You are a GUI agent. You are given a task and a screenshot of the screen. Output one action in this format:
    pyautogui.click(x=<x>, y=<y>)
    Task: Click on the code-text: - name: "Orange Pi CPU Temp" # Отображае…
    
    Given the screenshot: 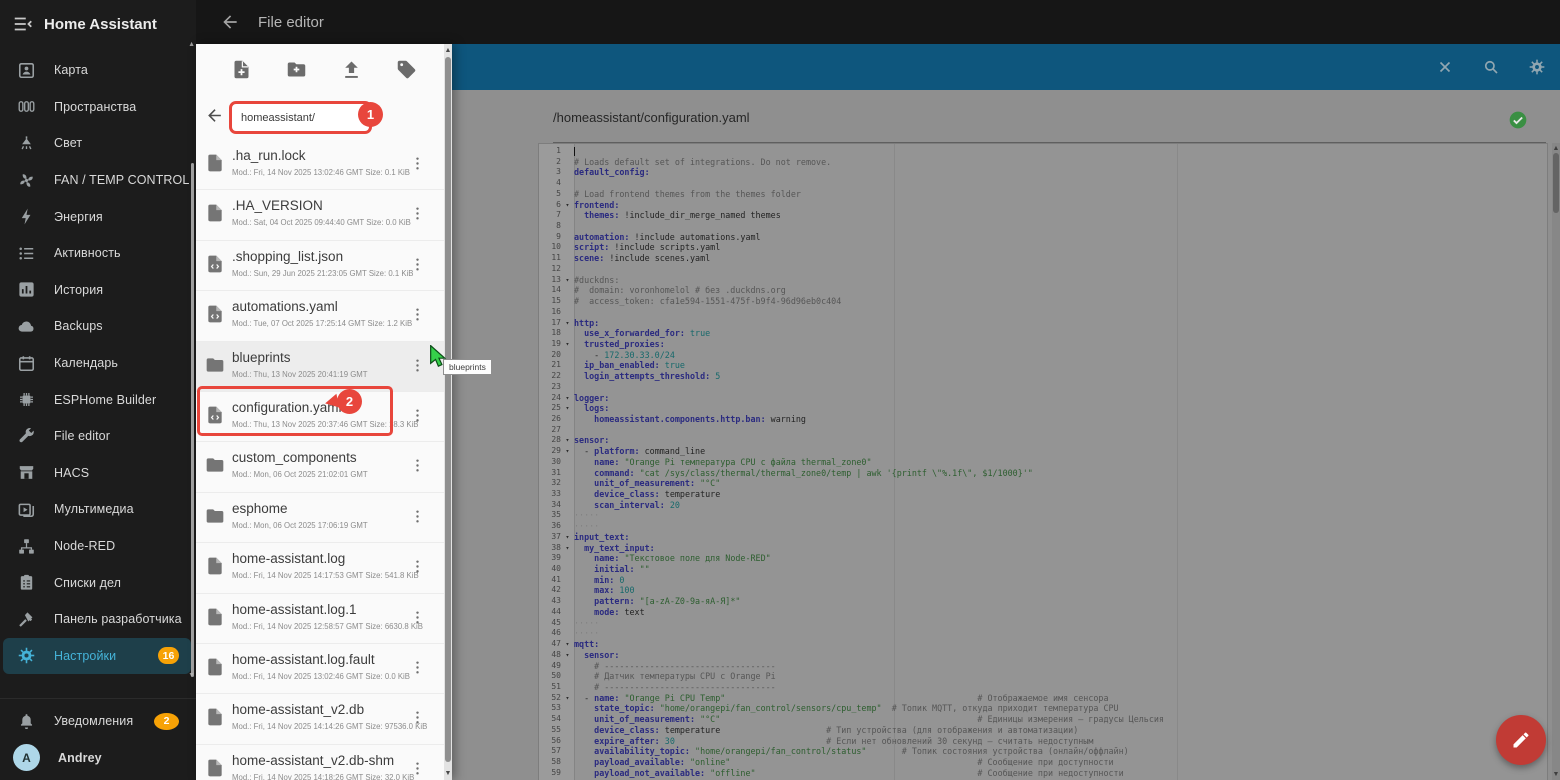 What is the action you would take?
    pyautogui.click(x=841, y=697)
    